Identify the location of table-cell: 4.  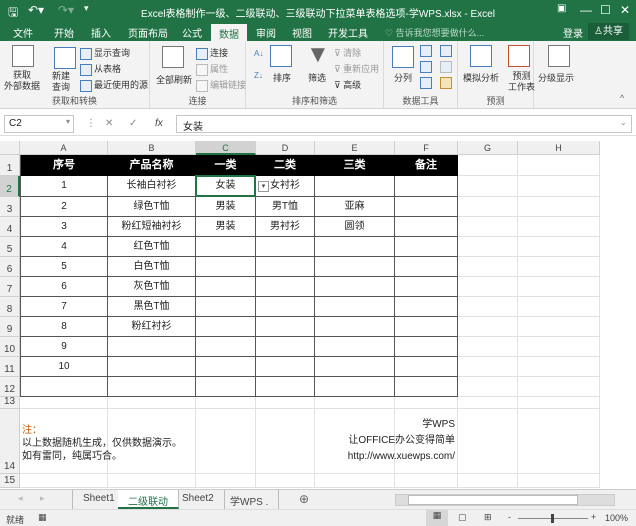
(64, 247).